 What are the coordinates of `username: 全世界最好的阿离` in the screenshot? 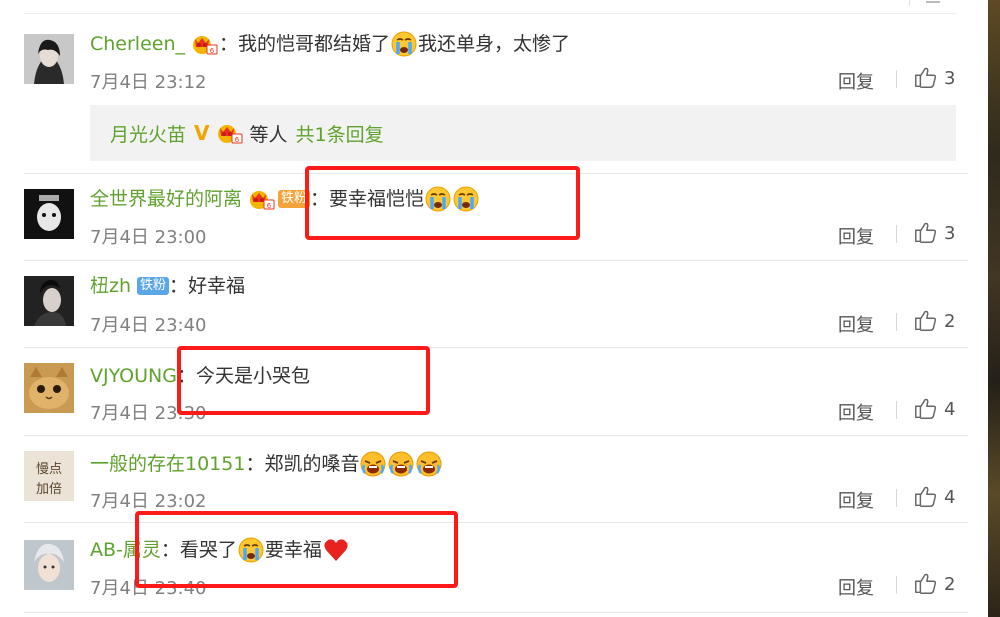 It's located at (166, 199).